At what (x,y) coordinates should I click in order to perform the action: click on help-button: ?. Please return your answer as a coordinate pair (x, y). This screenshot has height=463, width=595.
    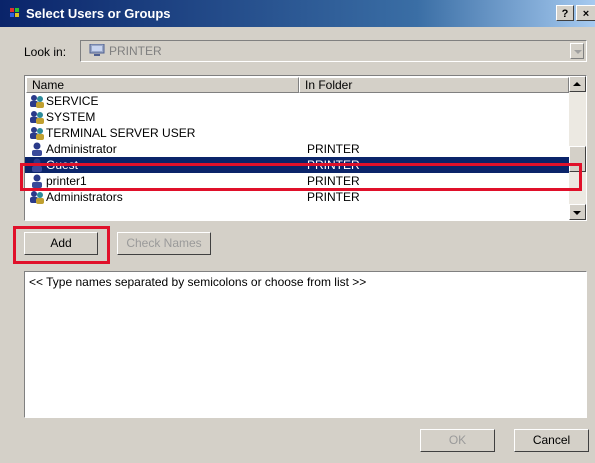
    Looking at the image, I should click on (565, 13).